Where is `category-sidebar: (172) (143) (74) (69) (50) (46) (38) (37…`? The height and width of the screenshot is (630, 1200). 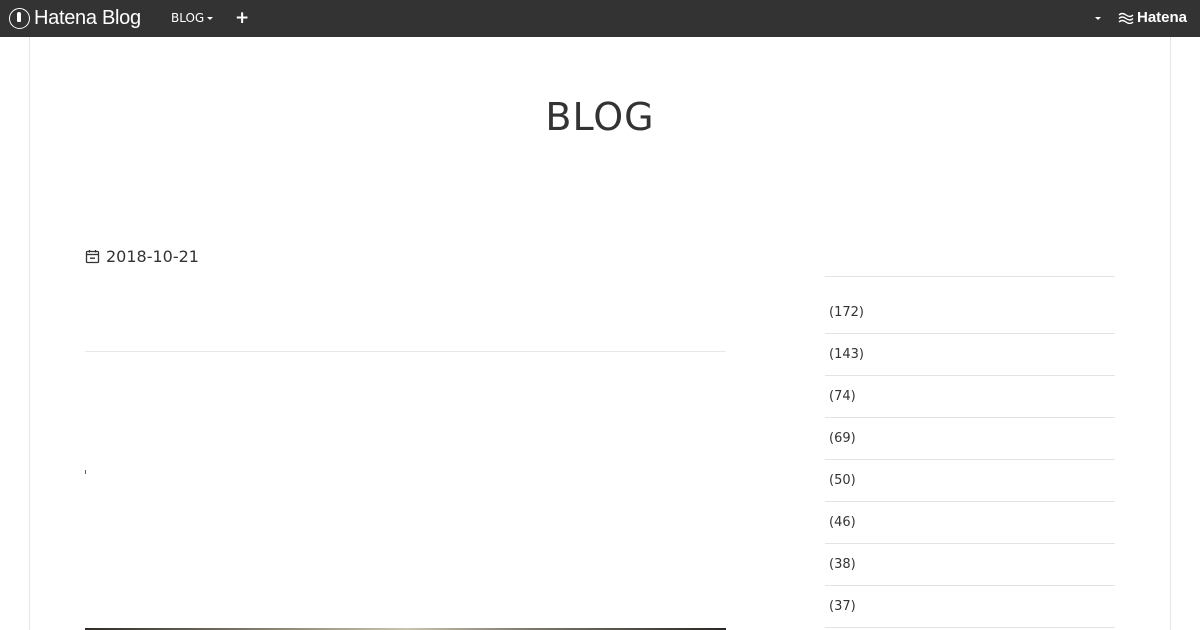 category-sidebar: (172) (143) (74) (69) (50) (46) (38) (37… is located at coordinates (970, 452).